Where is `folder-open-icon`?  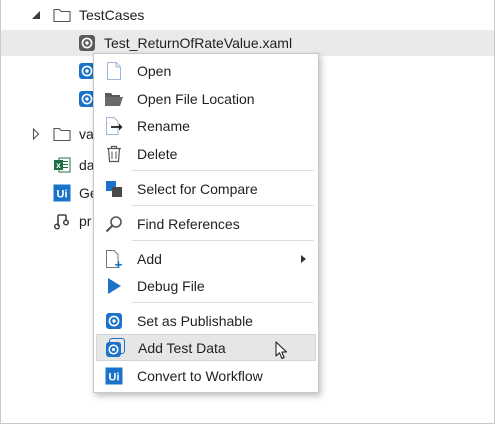
folder-open-icon is located at coordinates (114, 99).